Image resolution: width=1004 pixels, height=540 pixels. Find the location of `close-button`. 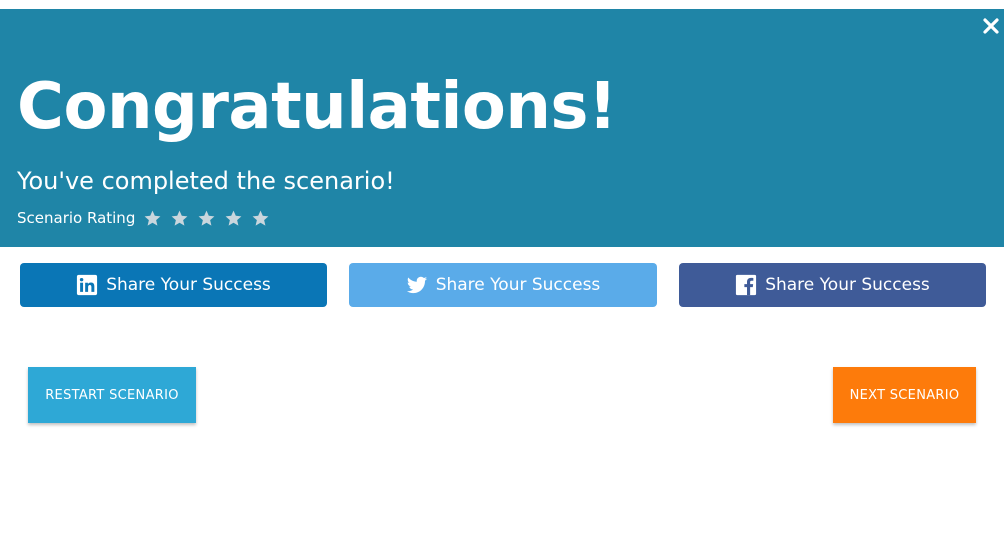

close-button is located at coordinates (991, 26).